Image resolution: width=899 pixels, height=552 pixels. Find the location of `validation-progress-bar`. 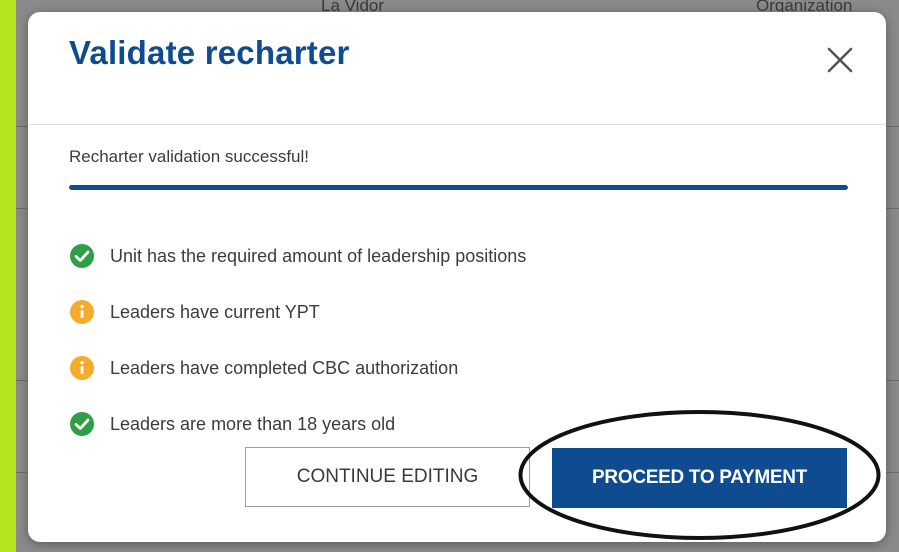

validation-progress-bar is located at coordinates (458, 187).